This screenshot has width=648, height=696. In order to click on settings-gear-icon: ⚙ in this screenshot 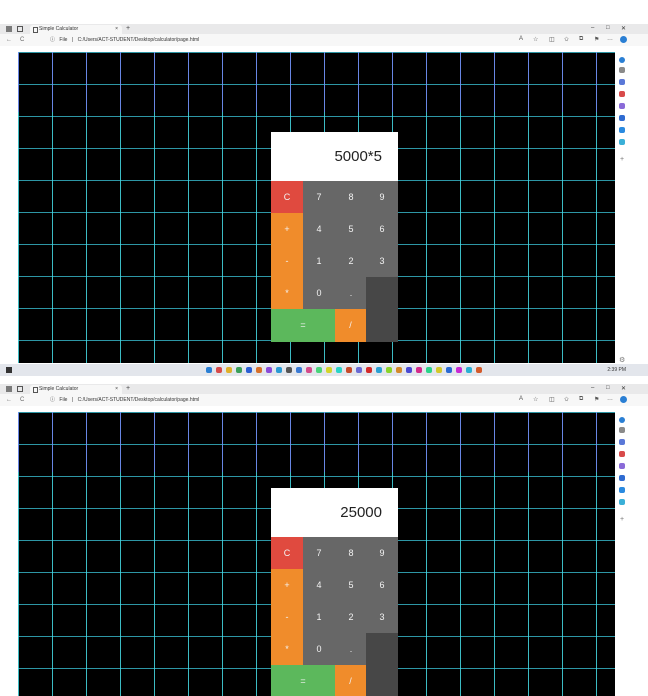, I will do `click(622, 360)`.